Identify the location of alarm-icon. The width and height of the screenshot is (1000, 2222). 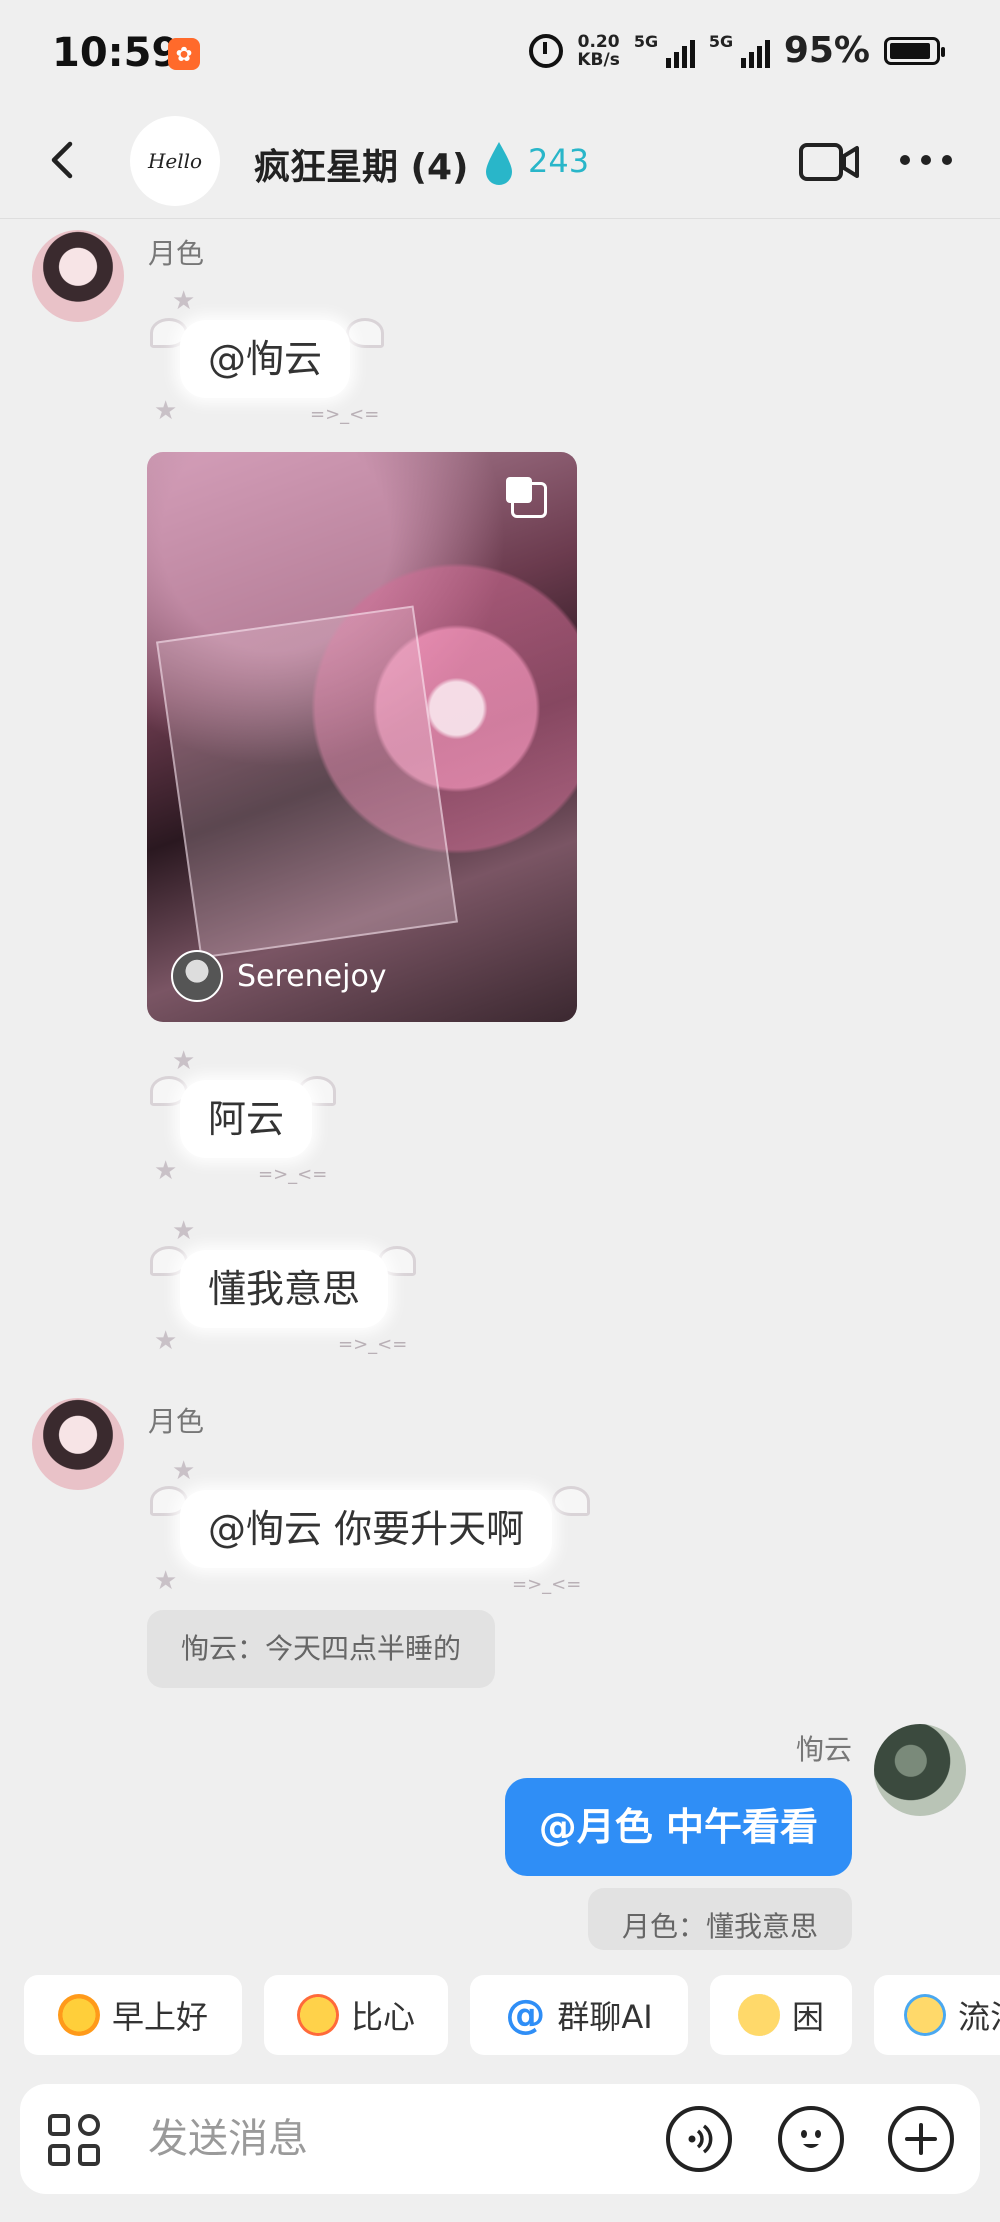
(546, 50).